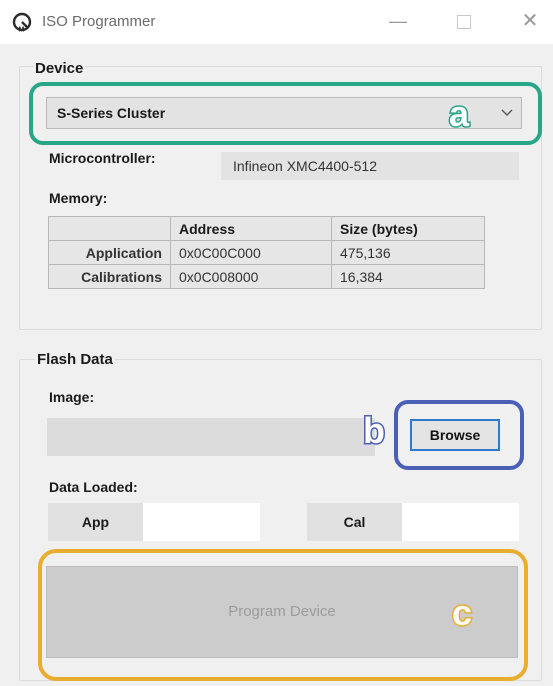 This screenshot has height=686, width=553. What do you see at coordinates (93, 487) in the screenshot?
I see `data-loaded-label: Data Loaded:` at bounding box center [93, 487].